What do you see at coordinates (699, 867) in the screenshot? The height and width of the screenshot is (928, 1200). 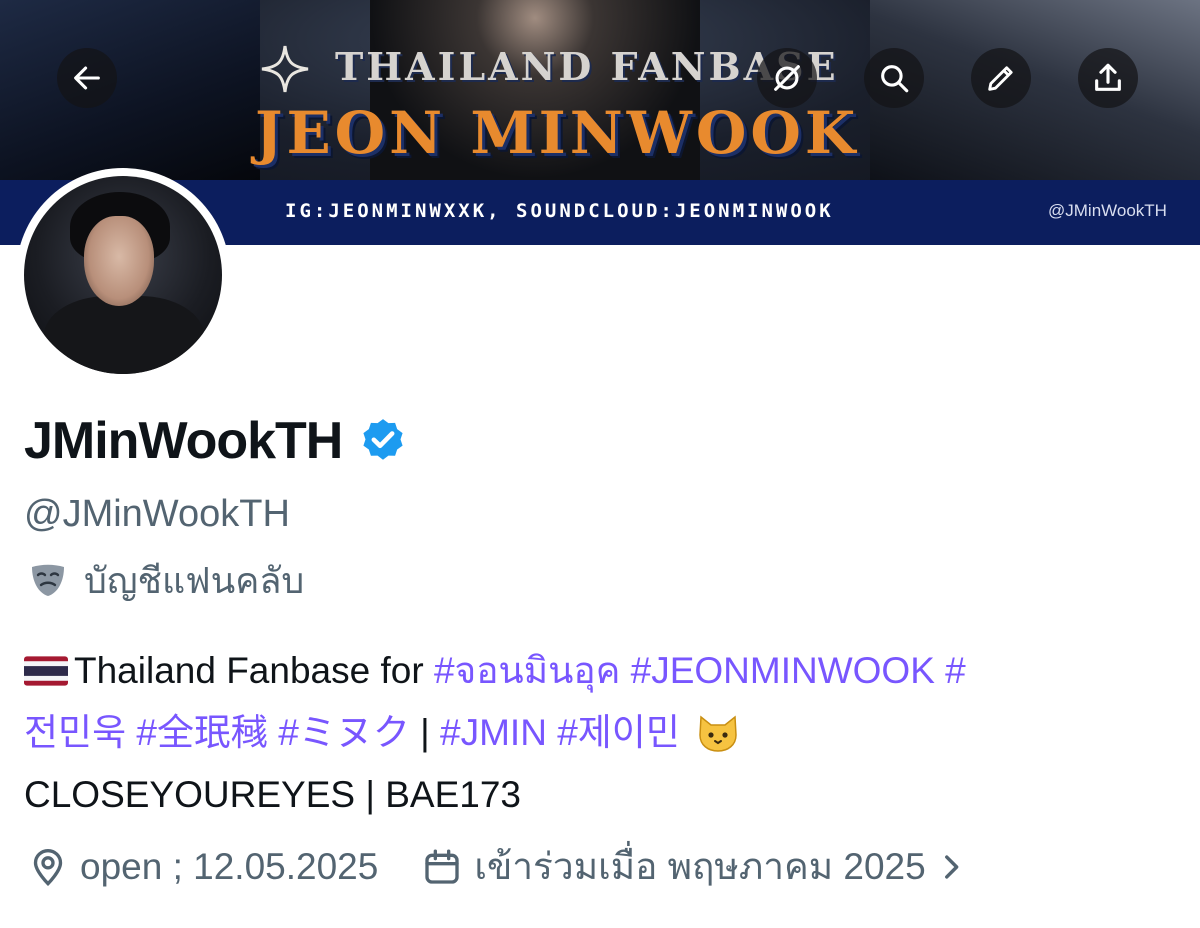 I see `joined-date-text: เข้าร่วมเมื่อ พฤษภาคม 2025` at bounding box center [699, 867].